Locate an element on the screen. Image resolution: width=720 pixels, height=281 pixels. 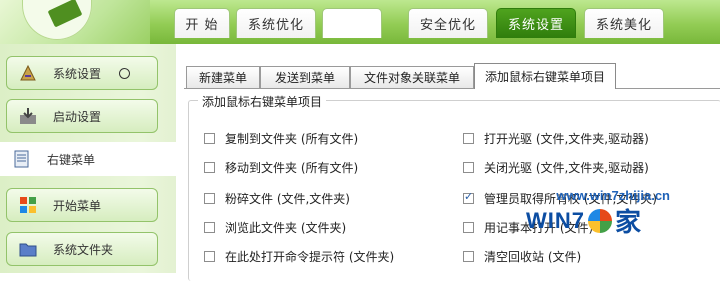
option-label: 在此处打开命令提示符 (文件夹) is located at coordinates (310, 256).